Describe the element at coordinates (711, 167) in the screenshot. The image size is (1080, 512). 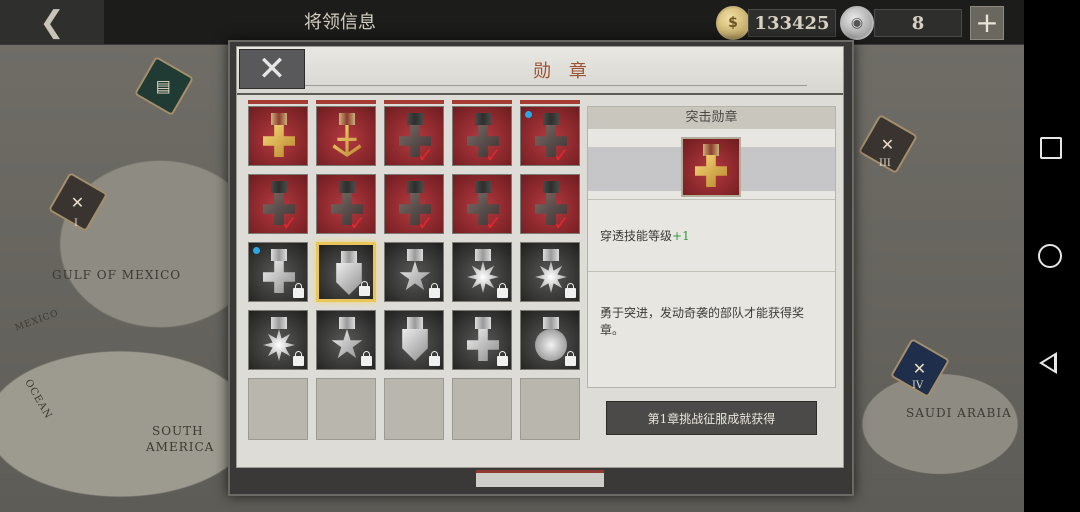
I see `selected-medal-icon` at that location.